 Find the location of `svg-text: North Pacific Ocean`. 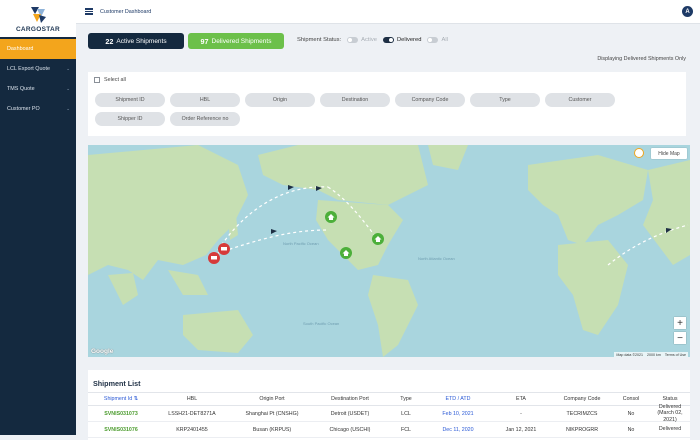

svg-text: North Pacific Ocean is located at coordinates (301, 243).